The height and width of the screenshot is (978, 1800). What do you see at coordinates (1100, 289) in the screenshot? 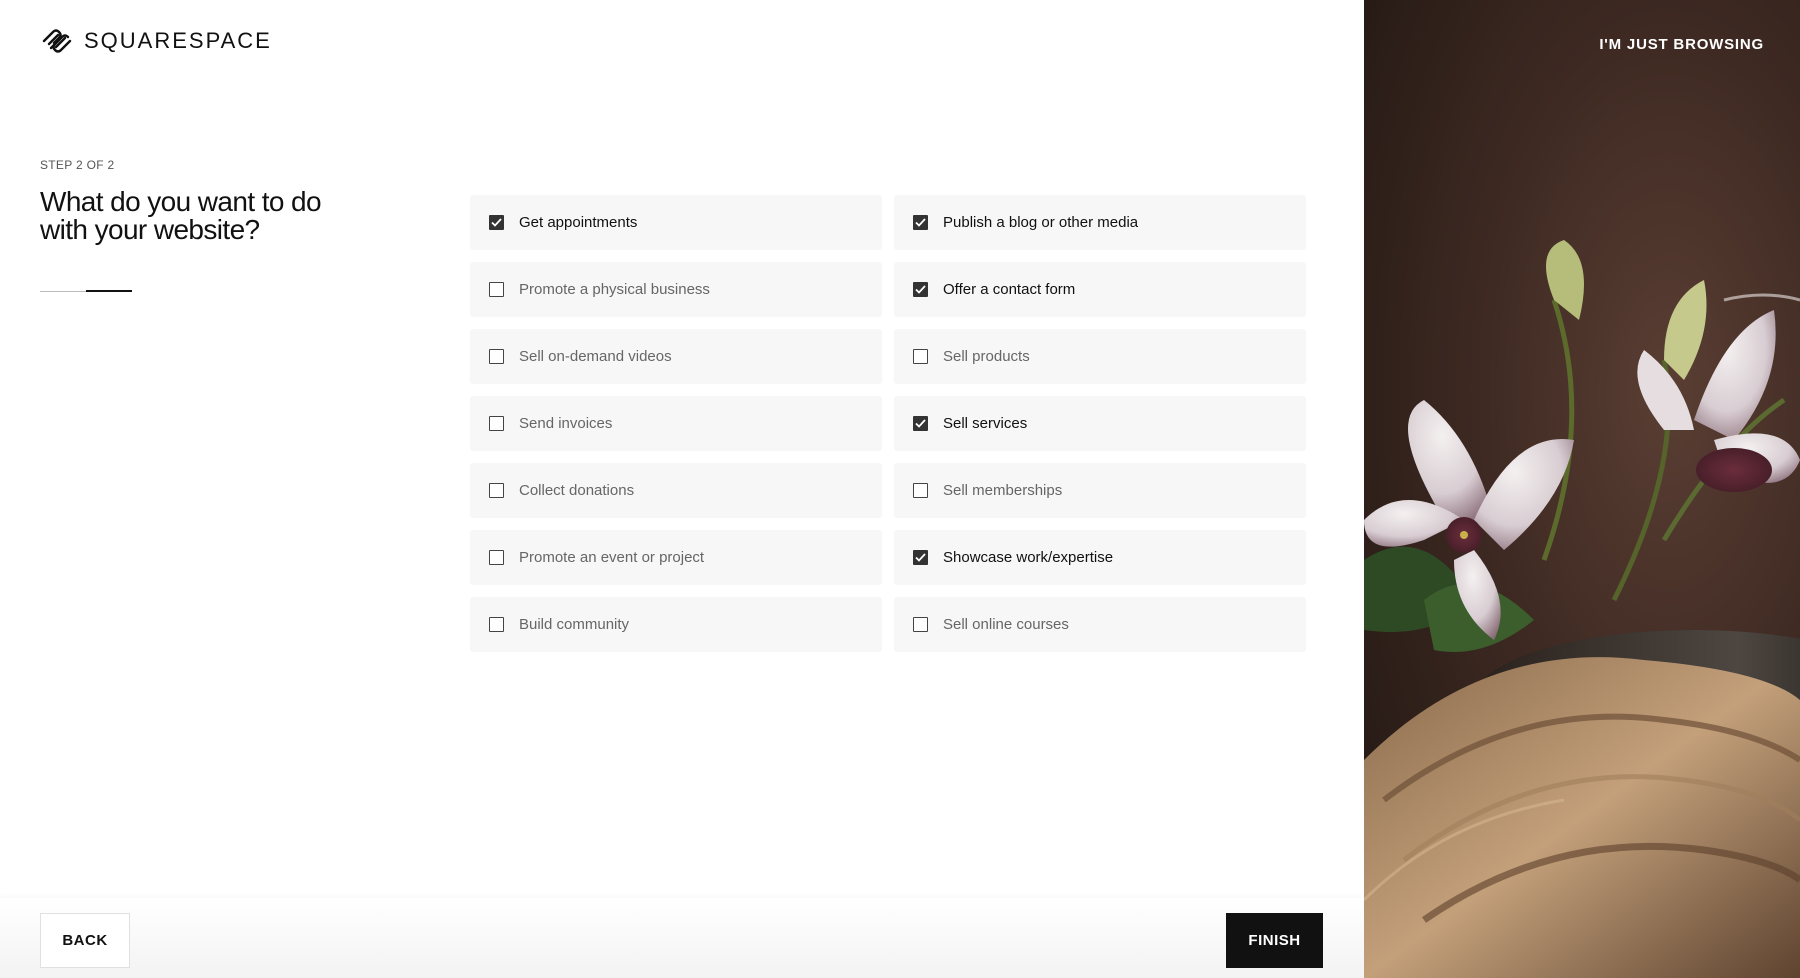
I see `goal-option: Offer a contact form` at bounding box center [1100, 289].